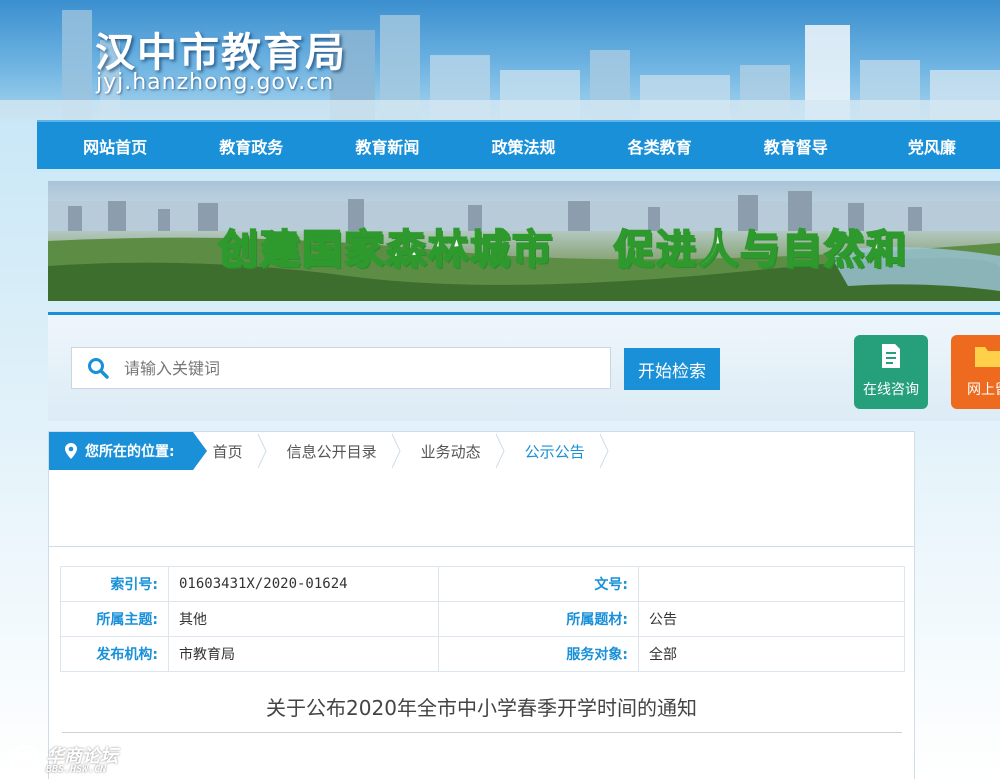  I want to click on breadcrumb-home: 首页, so click(230, 451).